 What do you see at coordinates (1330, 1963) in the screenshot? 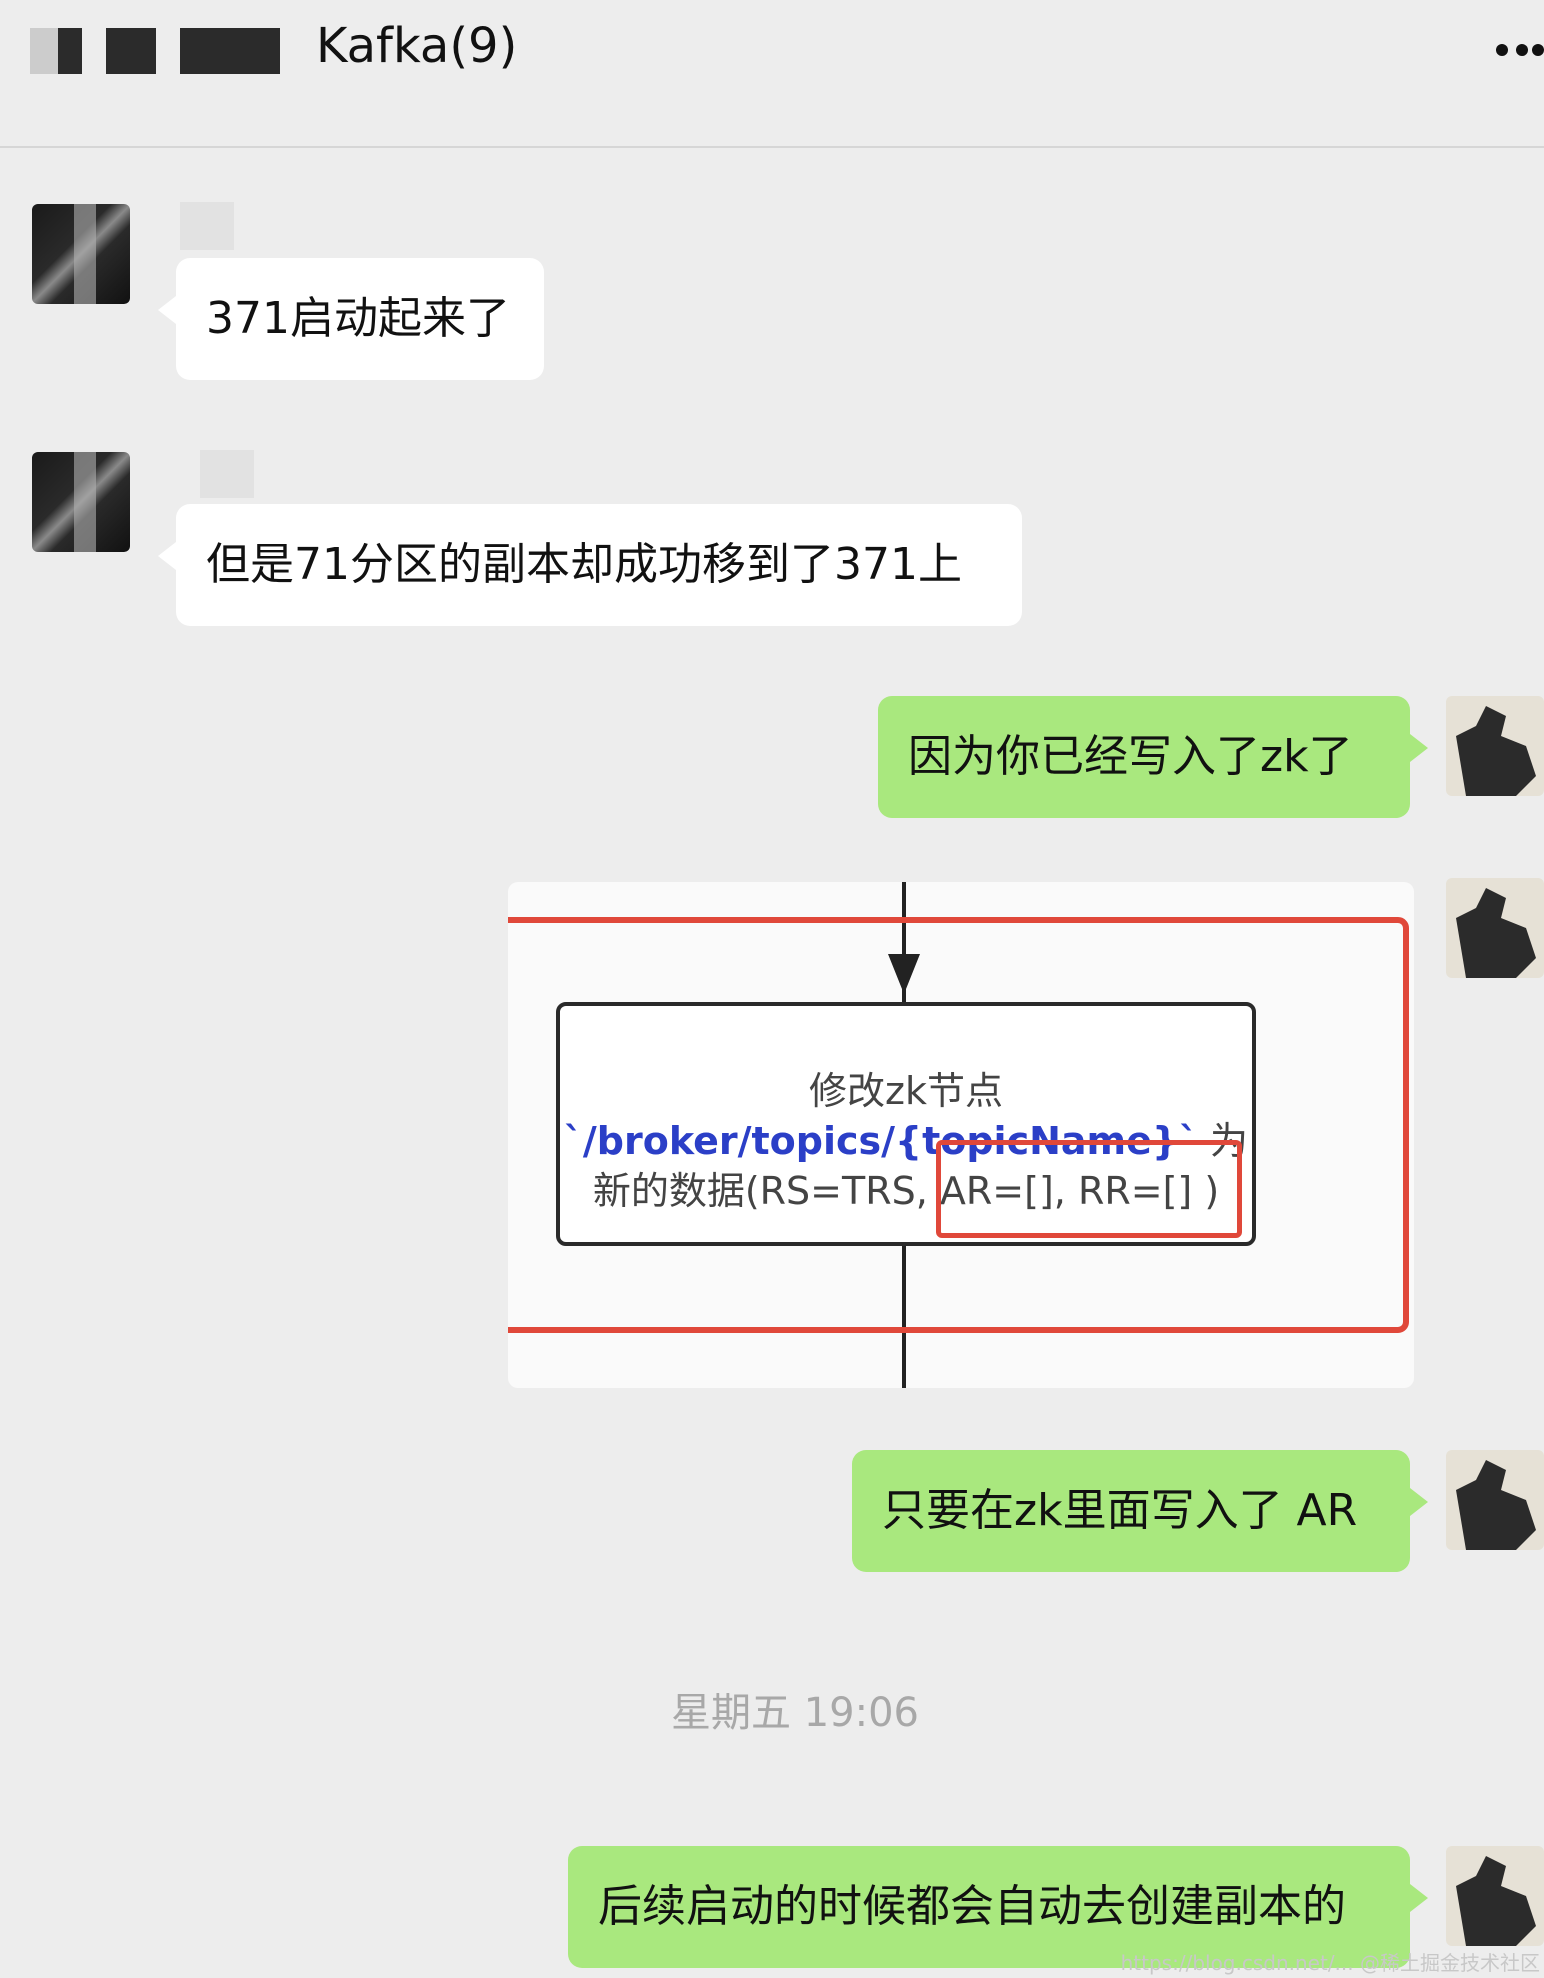
I see `watermark: https://blog.csdn.net/... @稀土掘金技术社区` at bounding box center [1330, 1963].